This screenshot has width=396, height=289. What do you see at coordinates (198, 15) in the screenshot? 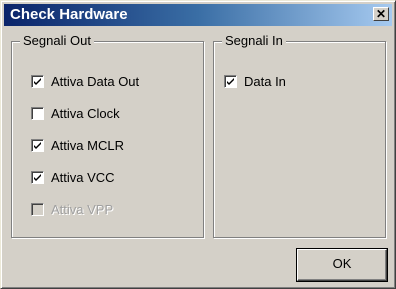
I see `title-bar: Check Hardware ✕` at bounding box center [198, 15].